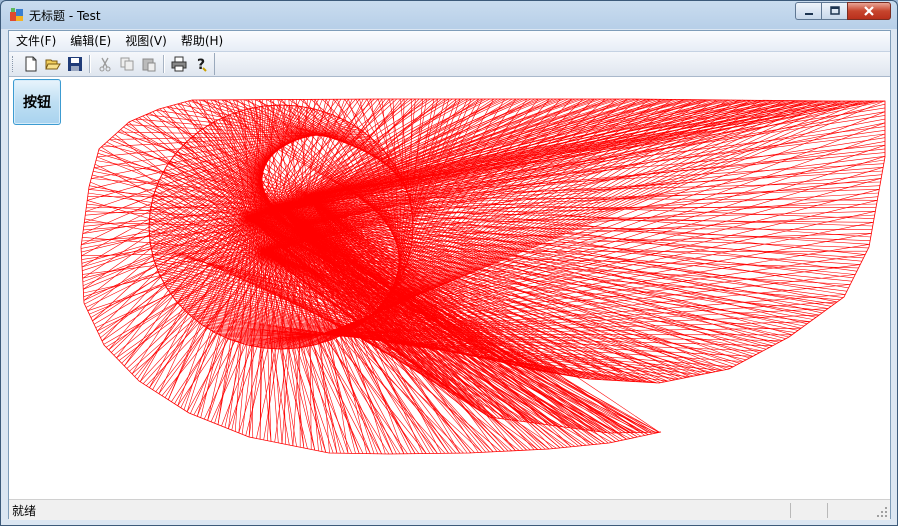 Image resolution: width=898 pixels, height=526 pixels. Describe the element at coordinates (449, 15) in the screenshot. I see `title-bar: 无标题 - Test` at that location.